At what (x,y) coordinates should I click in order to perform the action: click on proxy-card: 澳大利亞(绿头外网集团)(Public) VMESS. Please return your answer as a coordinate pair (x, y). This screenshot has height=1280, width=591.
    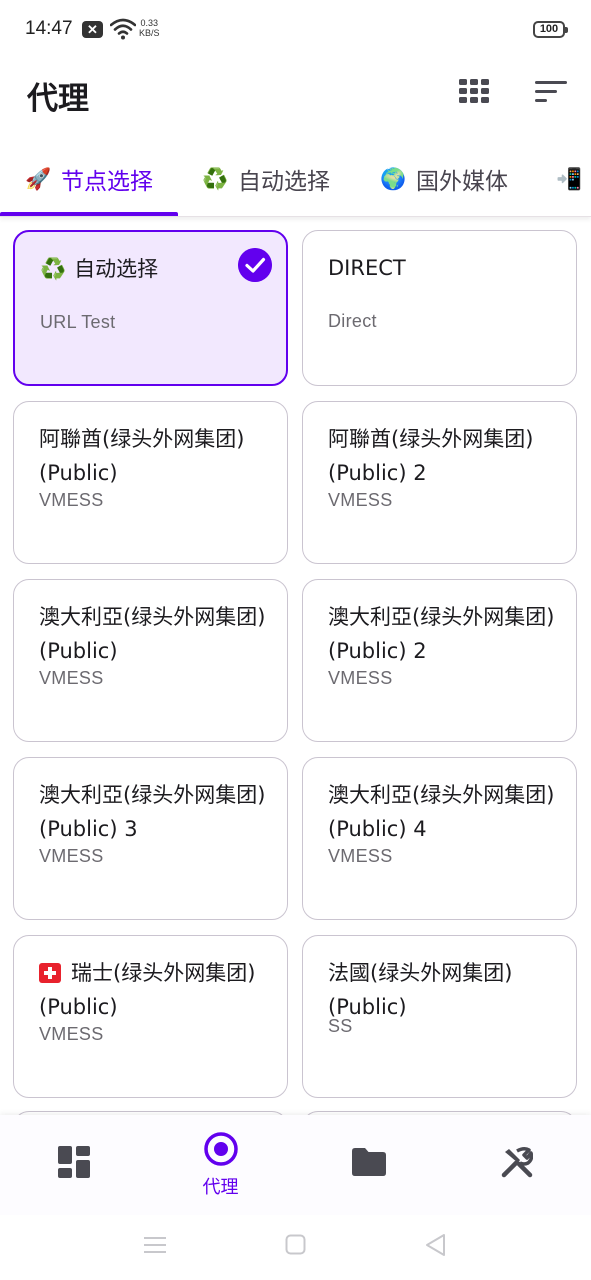
    Looking at the image, I should click on (150, 660).